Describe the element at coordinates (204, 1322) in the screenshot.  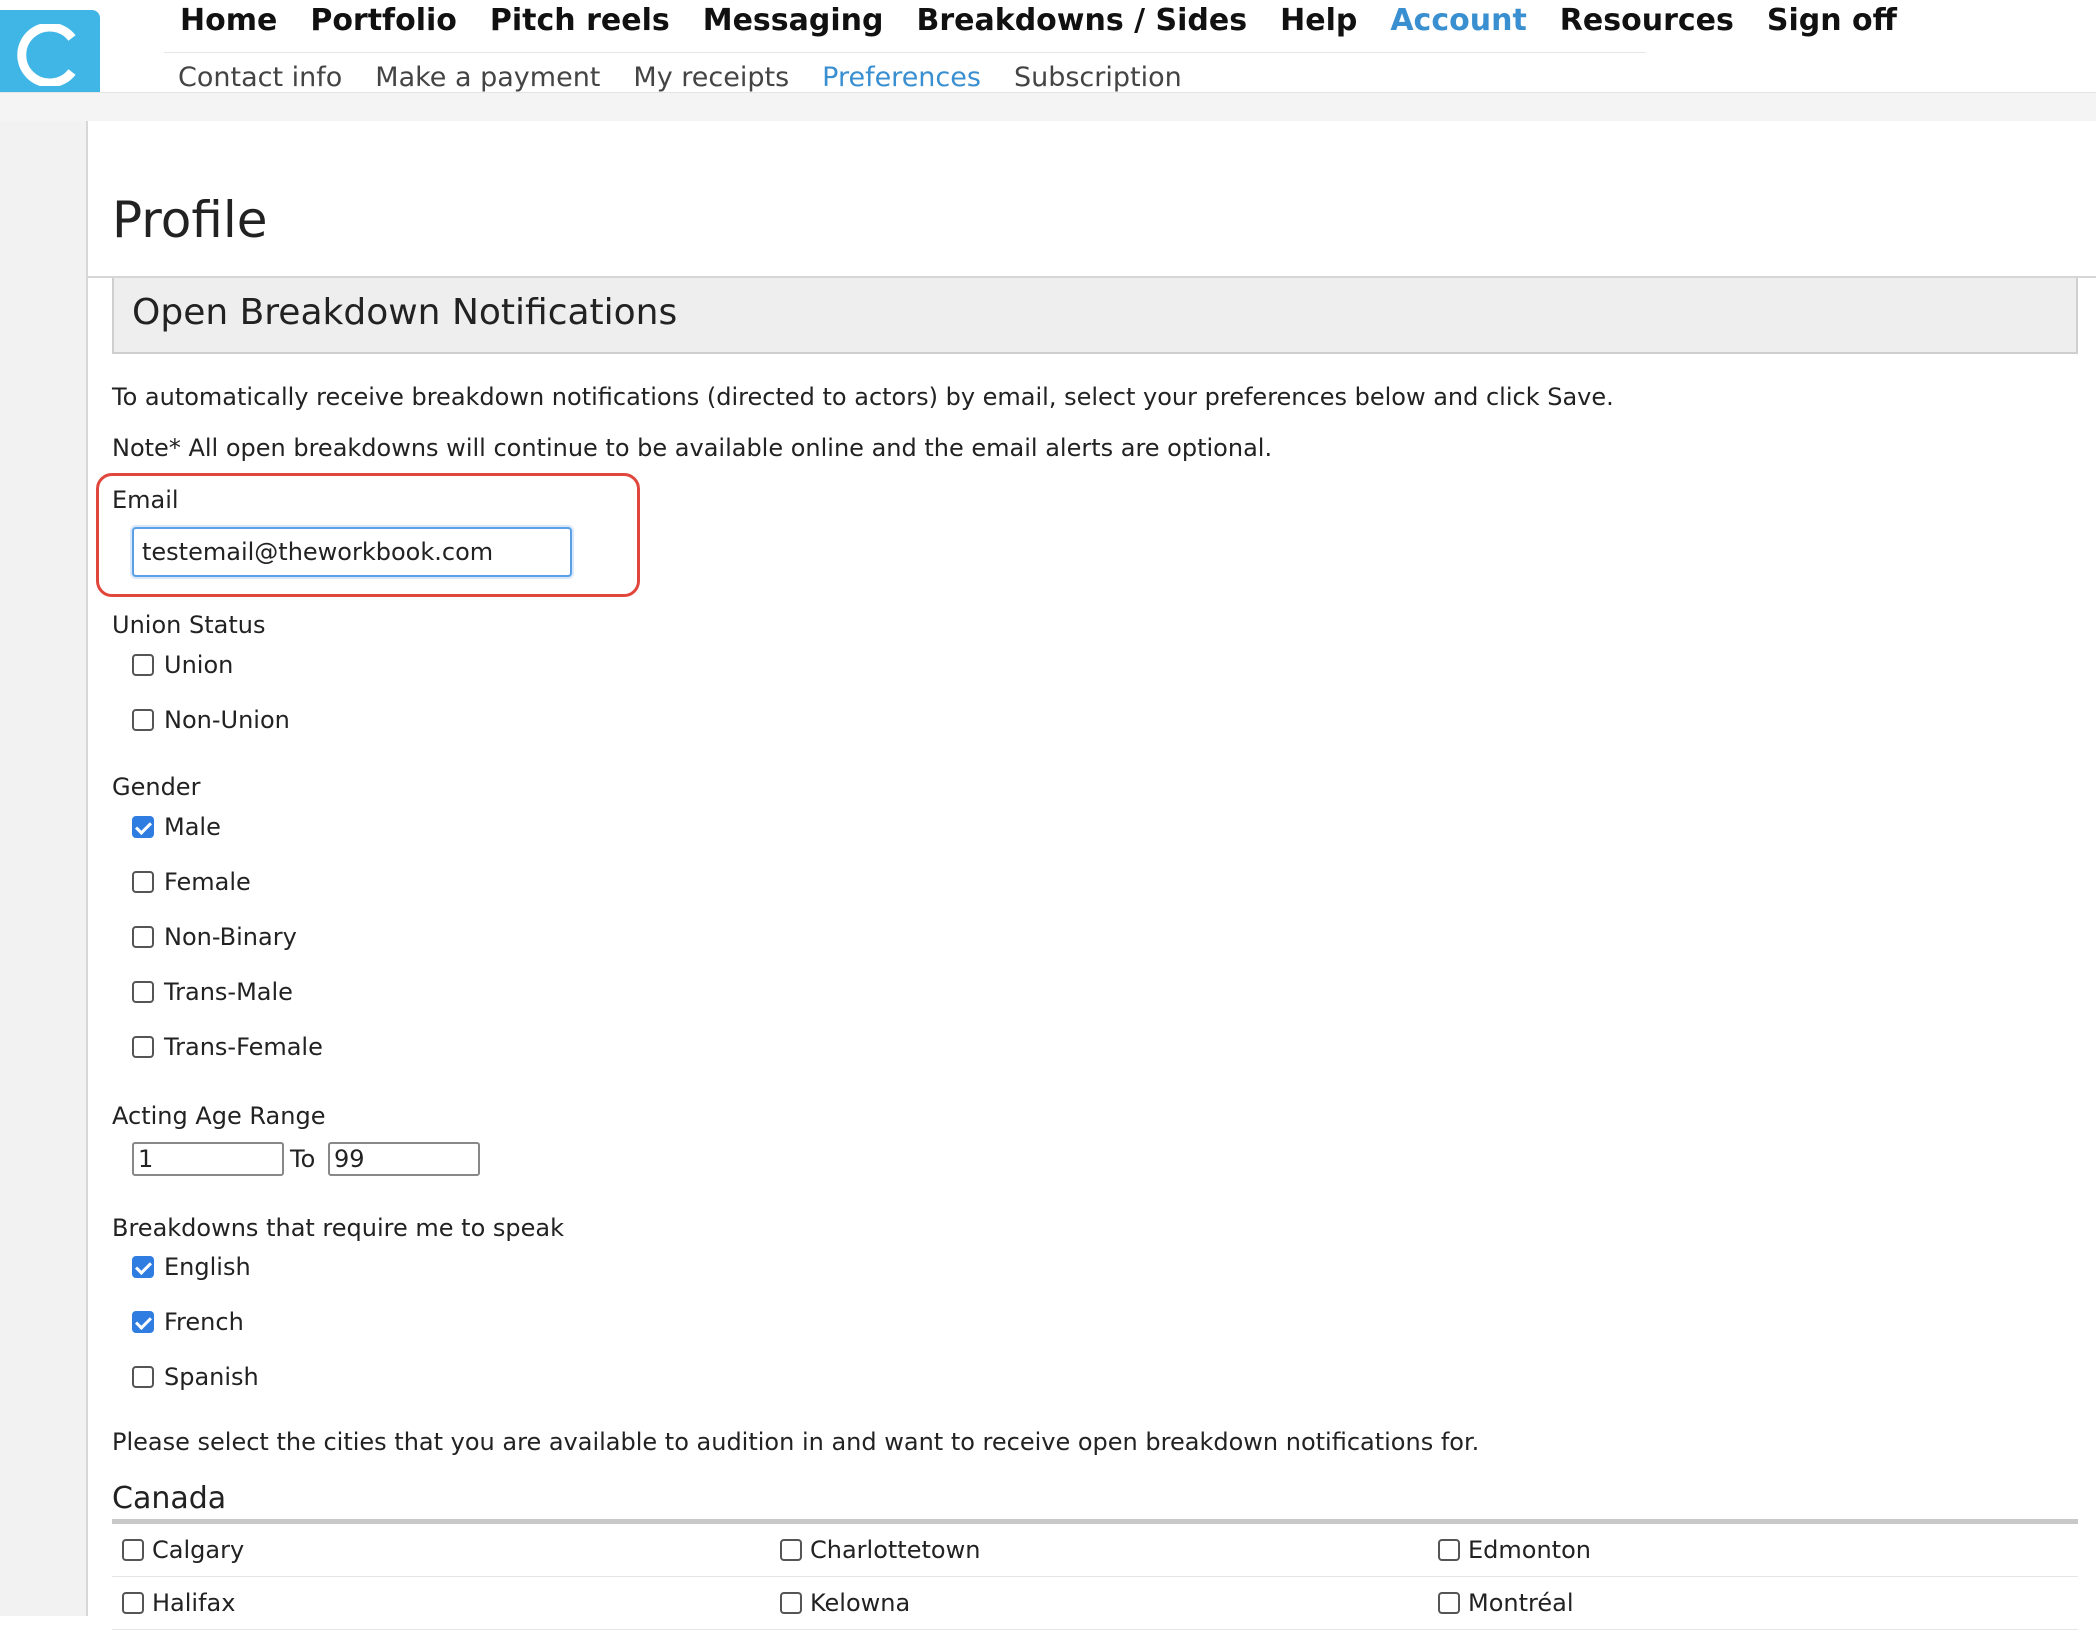
I see `checkbox-label: French` at that location.